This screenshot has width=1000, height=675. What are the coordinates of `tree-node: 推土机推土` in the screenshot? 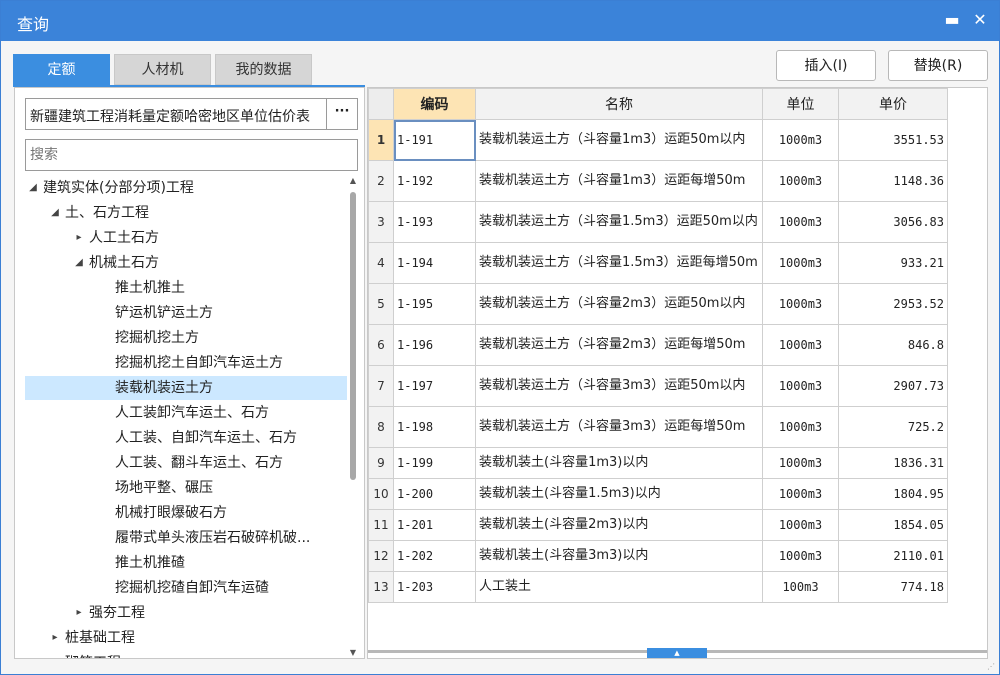 It's located at (186, 288).